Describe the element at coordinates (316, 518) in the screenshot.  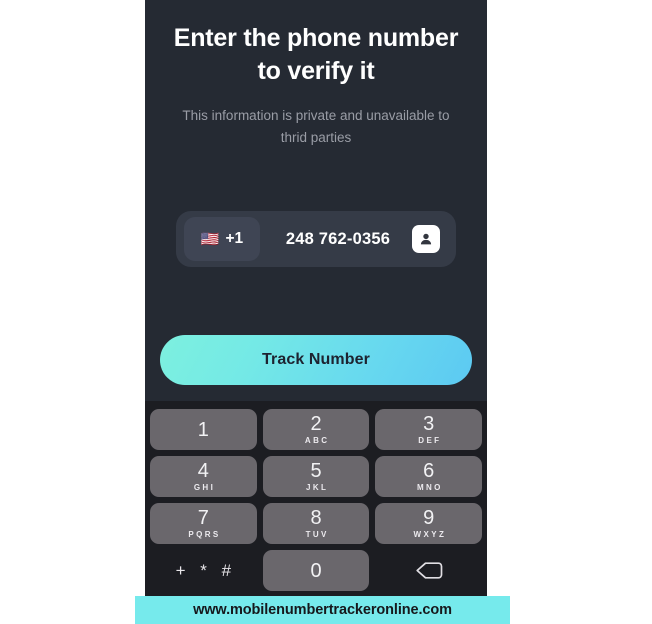
I see `key-digit: 8` at that location.